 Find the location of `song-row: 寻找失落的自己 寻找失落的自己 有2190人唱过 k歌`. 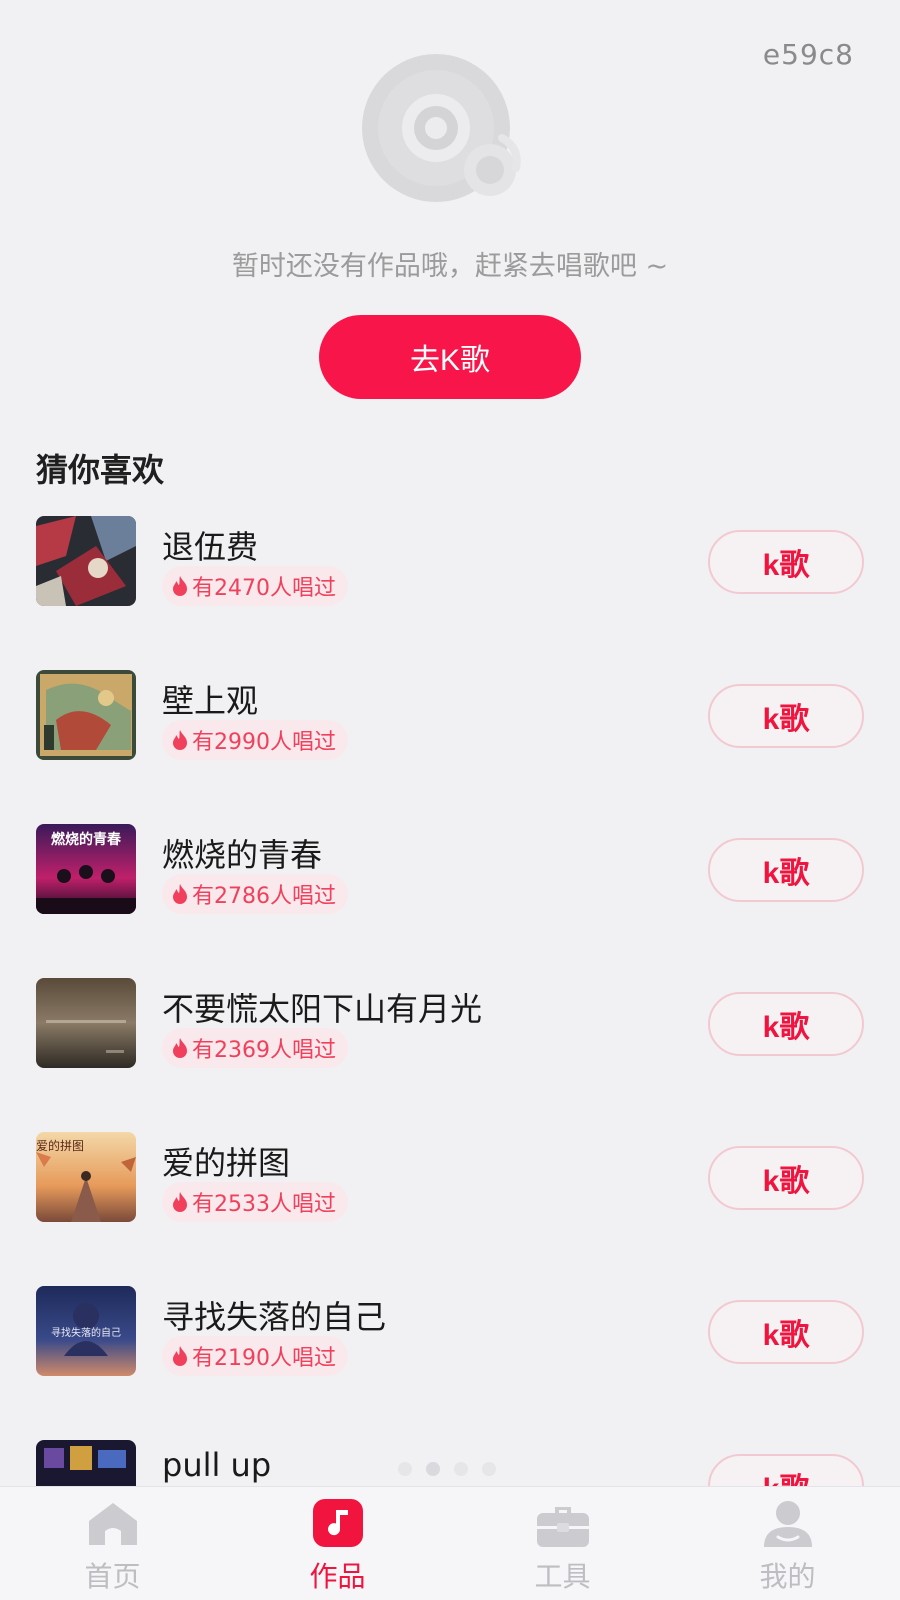

song-row: 寻找失落的自己 寻找失落的自己 有2190人唱过 k歌 is located at coordinates (450, 1361).